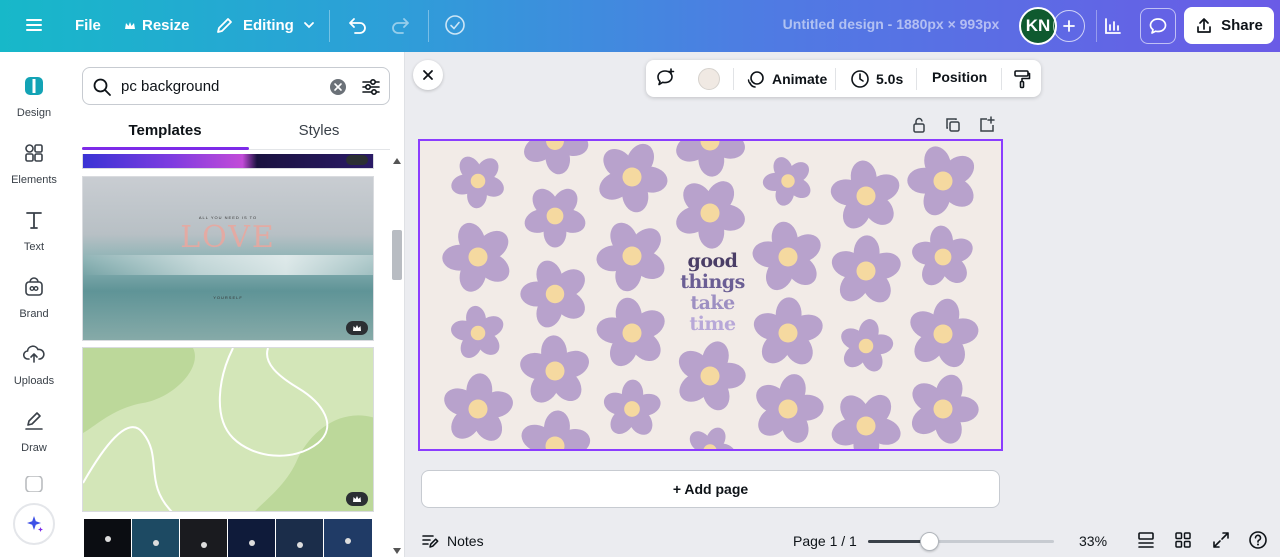 The height and width of the screenshot is (557, 1280). Describe the element at coordinates (709, 79) in the screenshot. I see `background-color-swatch` at that location.